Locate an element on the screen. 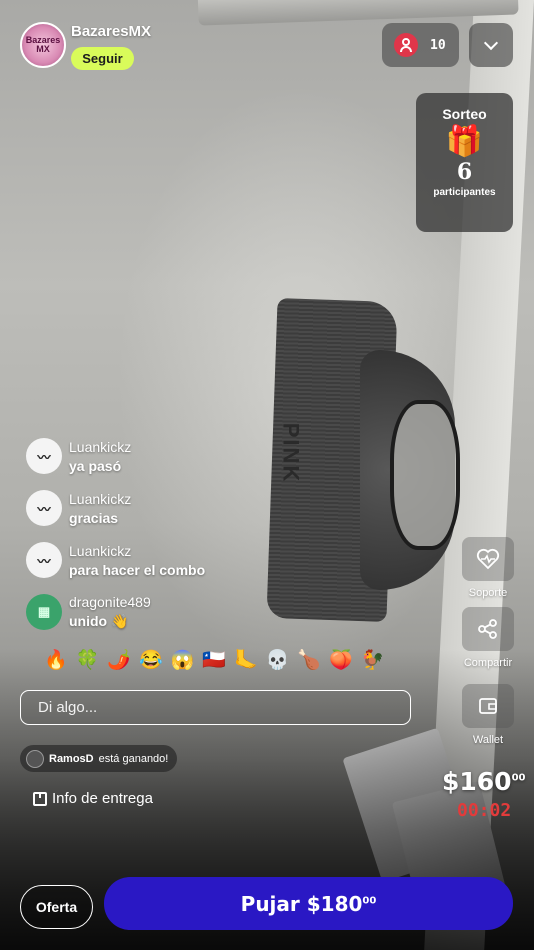  delivery-info-link: Info de entrega is located at coordinates (93, 798).